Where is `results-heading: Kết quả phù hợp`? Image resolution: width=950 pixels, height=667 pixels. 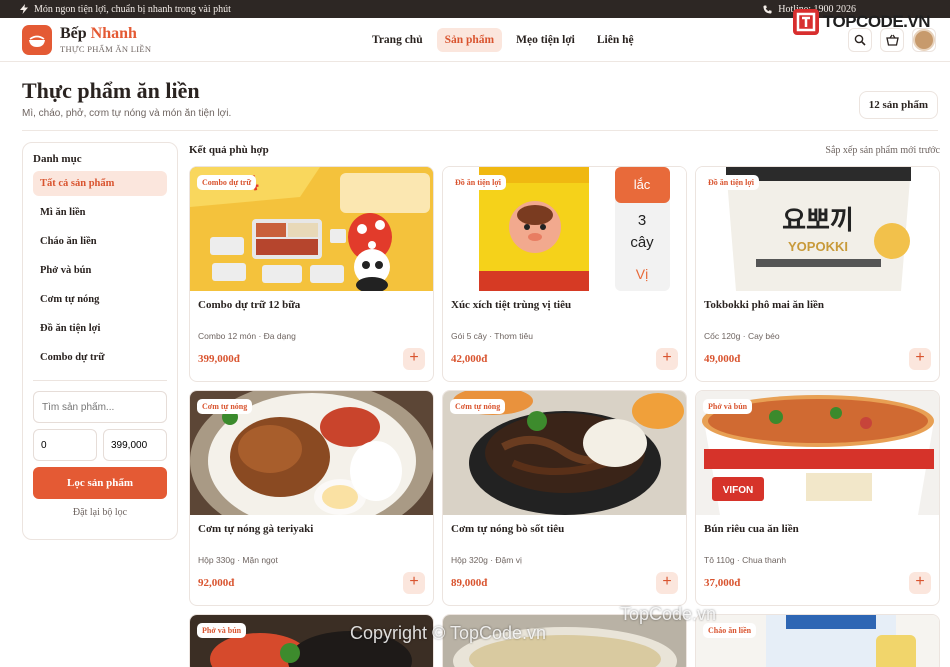
results-heading: Kết quả phù hợp is located at coordinates (229, 150).